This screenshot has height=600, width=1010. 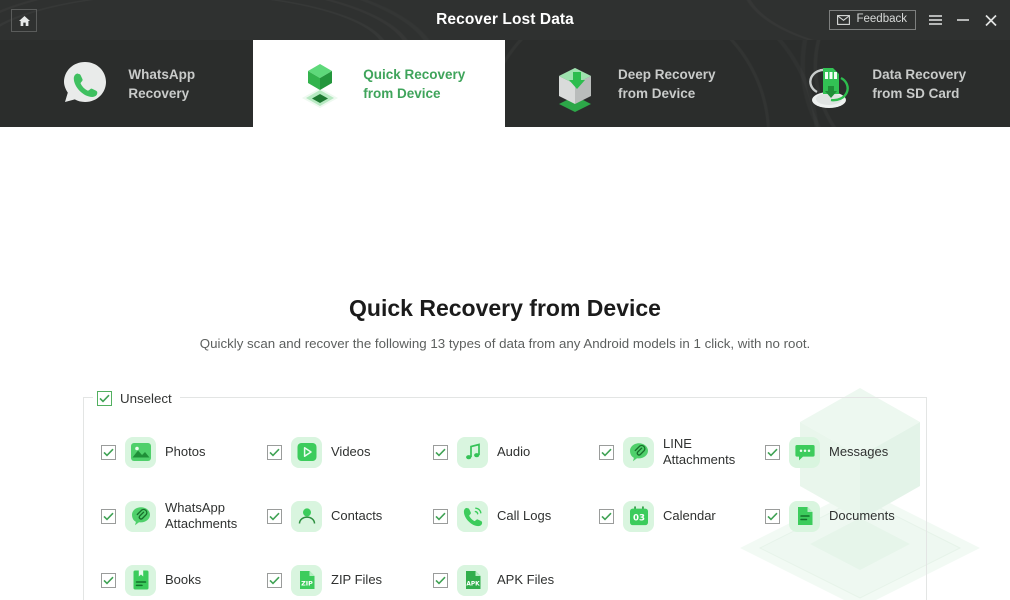 I want to click on videos-checkbox, so click(x=274, y=452).